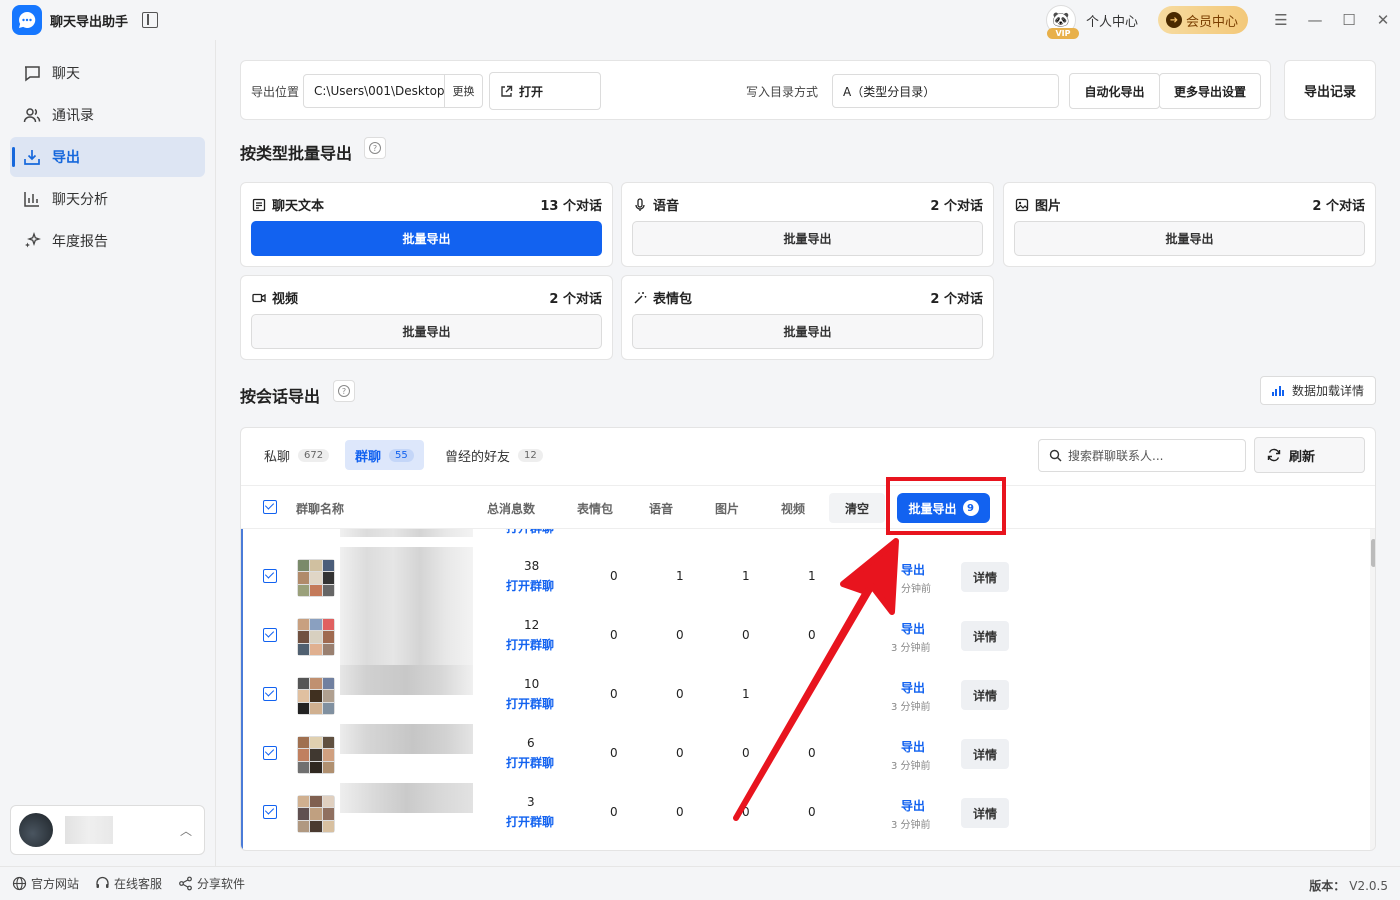 The image size is (1400, 900). Describe the element at coordinates (107, 157) in the screenshot. I see `sidebar-item-export: 导出` at that location.